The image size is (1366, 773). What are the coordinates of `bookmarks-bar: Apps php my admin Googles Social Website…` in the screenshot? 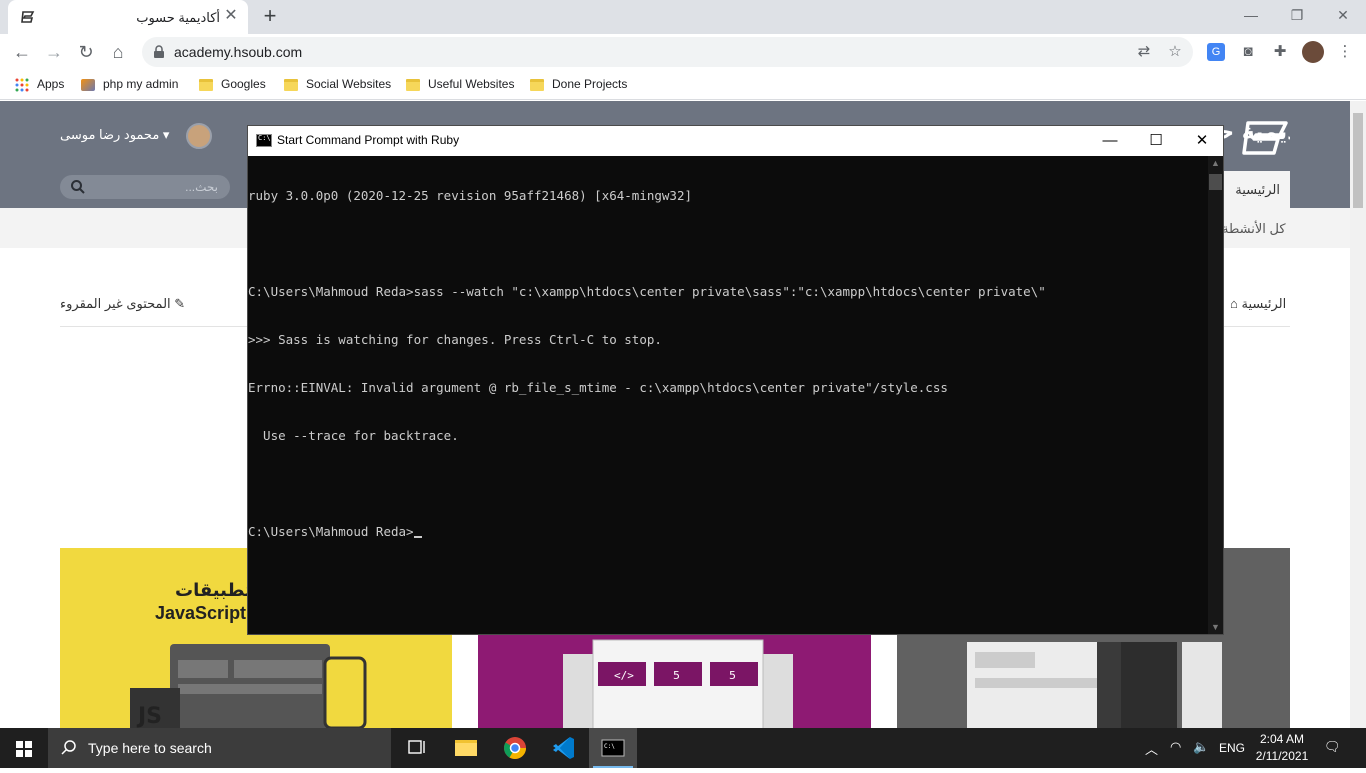 It's located at (683, 85).